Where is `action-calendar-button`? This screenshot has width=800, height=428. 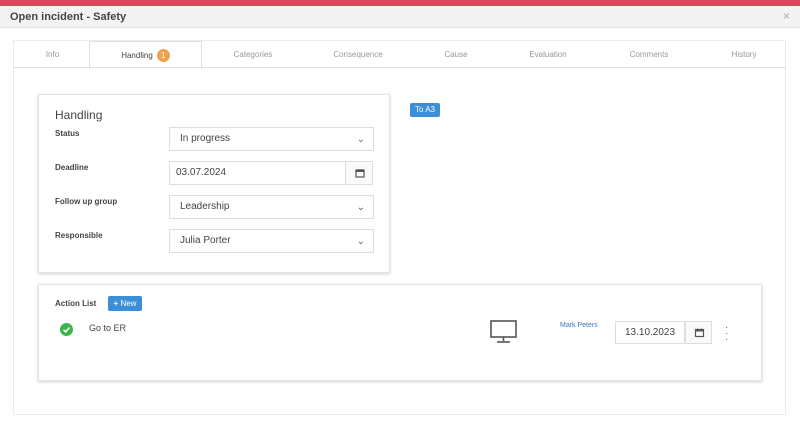 action-calendar-button is located at coordinates (698, 332).